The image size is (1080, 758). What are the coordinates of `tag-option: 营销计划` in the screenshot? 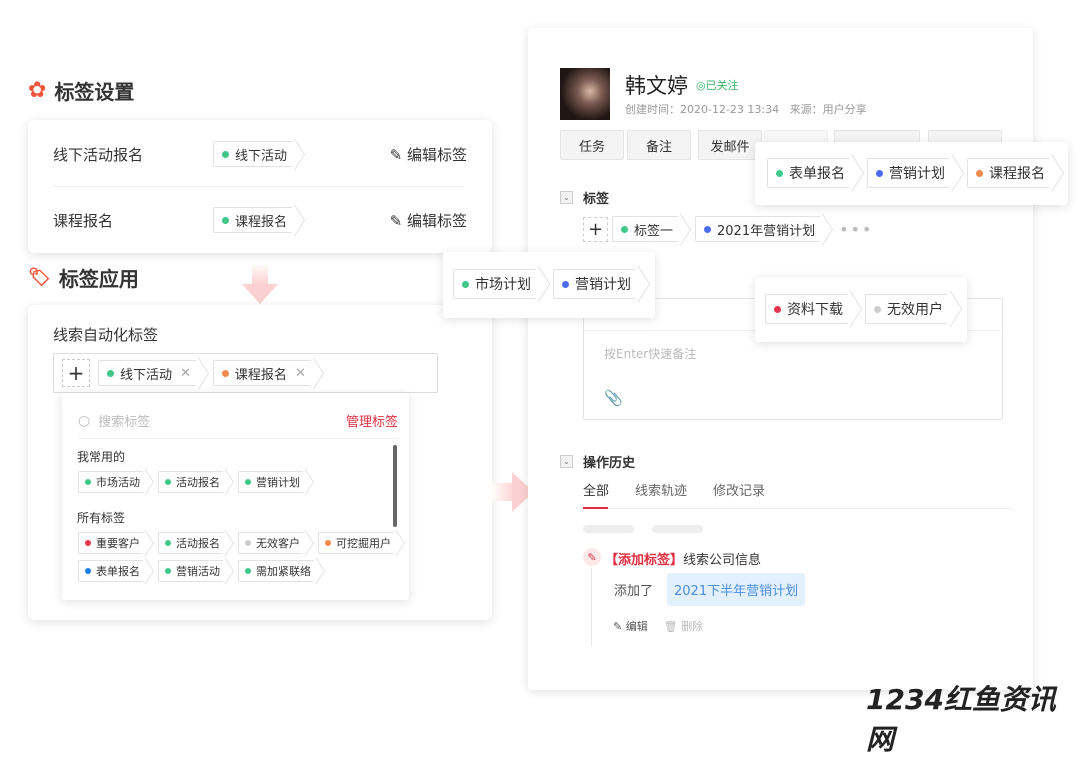 It's located at (272, 482).